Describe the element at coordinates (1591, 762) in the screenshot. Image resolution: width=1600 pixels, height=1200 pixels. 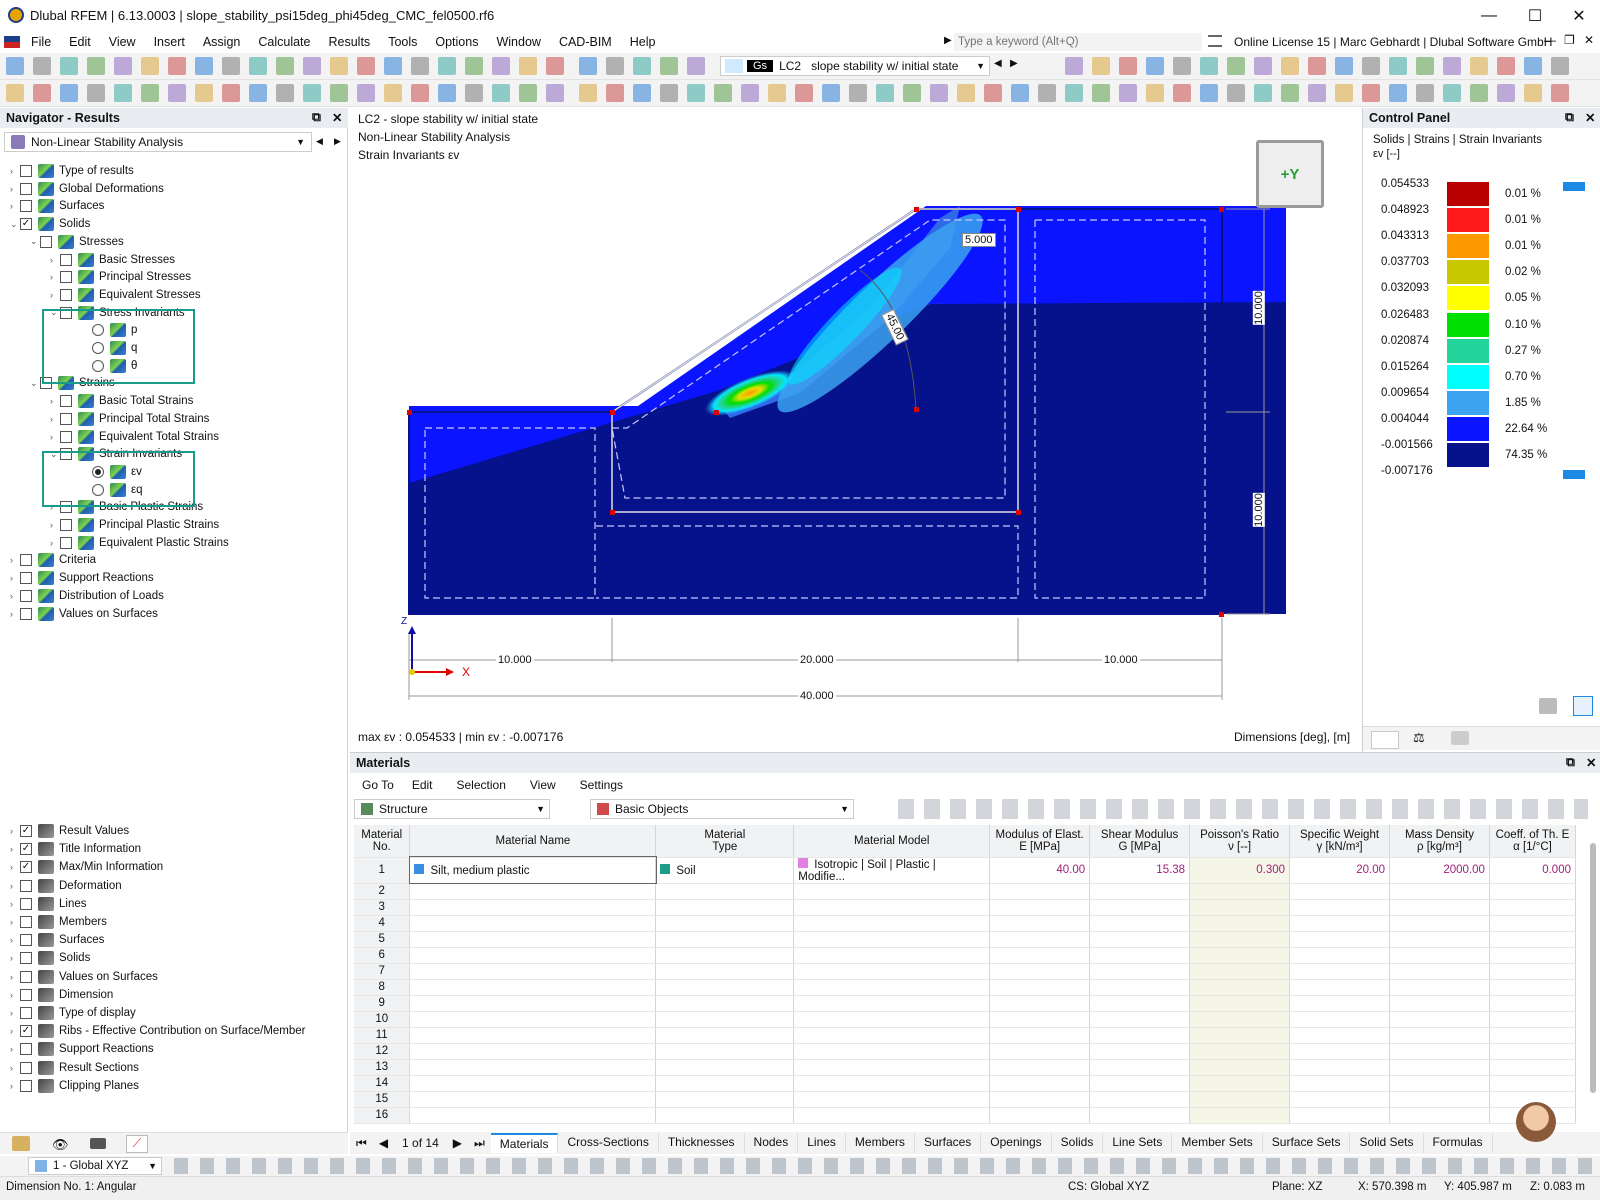
I see `close-icon: ✕` at that location.